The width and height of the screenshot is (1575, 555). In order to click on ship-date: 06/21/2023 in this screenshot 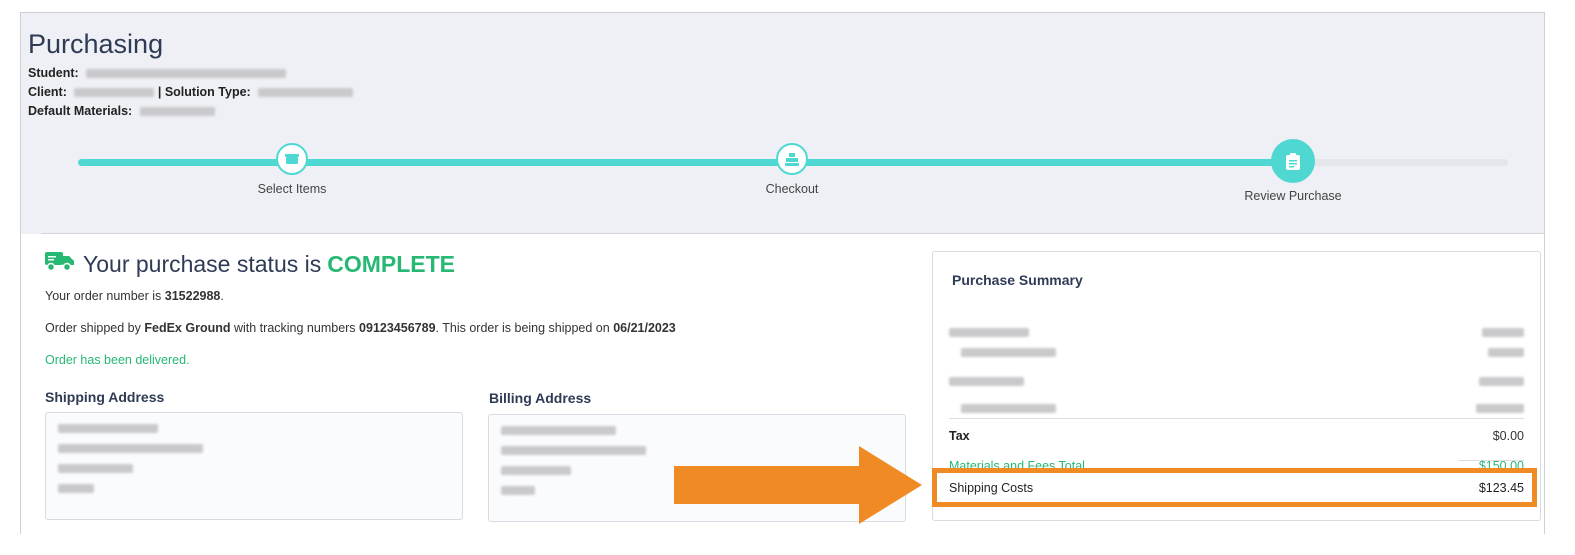, I will do `click(644, 328)`.